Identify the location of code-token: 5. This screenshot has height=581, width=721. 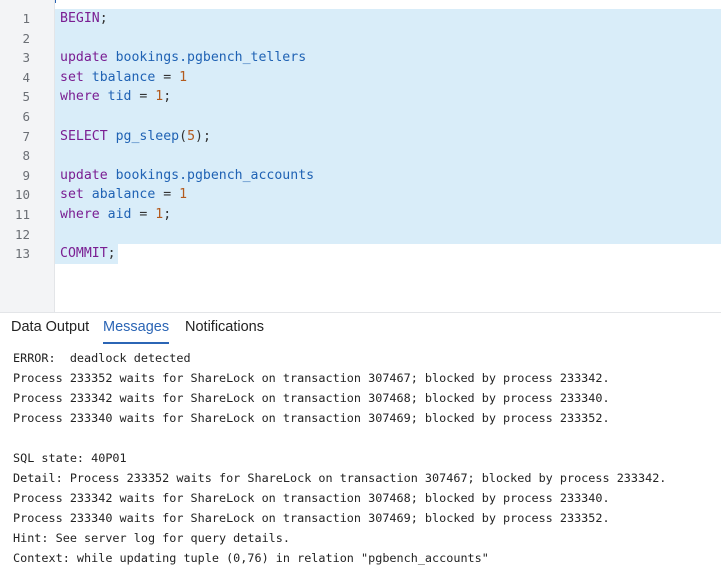
(191, 136).